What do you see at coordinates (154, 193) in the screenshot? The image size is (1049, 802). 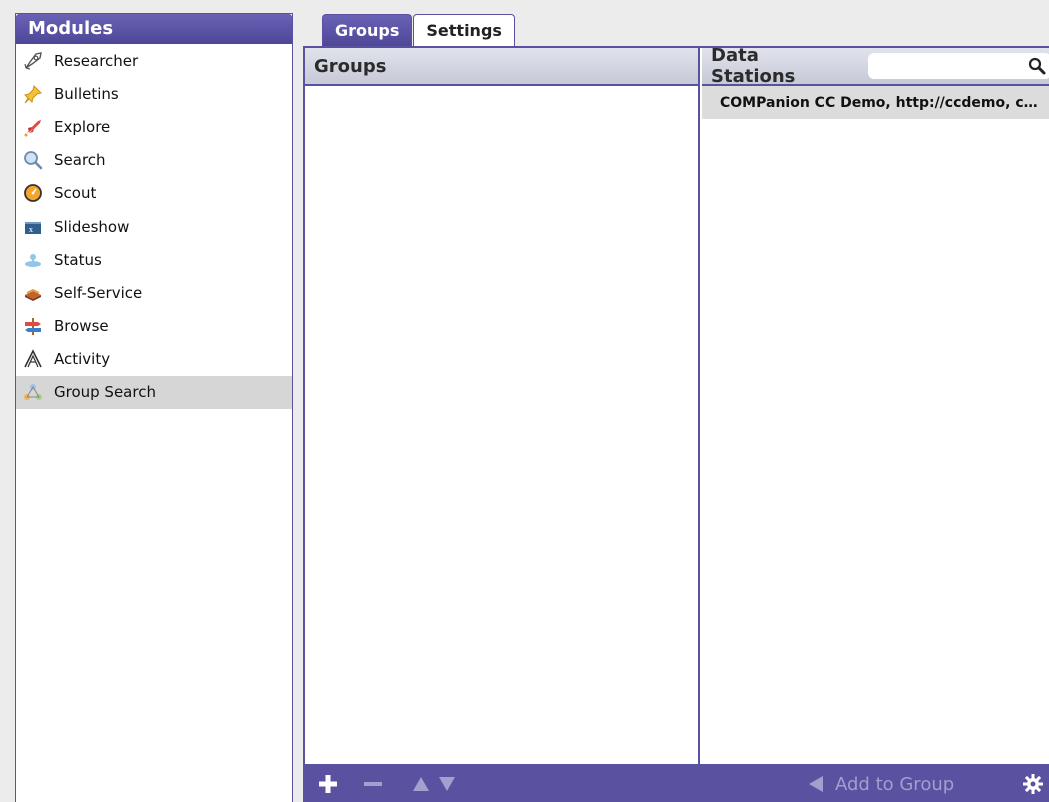 I see `sidebar-item-scout: Scout` at bounding box center [154, 193].